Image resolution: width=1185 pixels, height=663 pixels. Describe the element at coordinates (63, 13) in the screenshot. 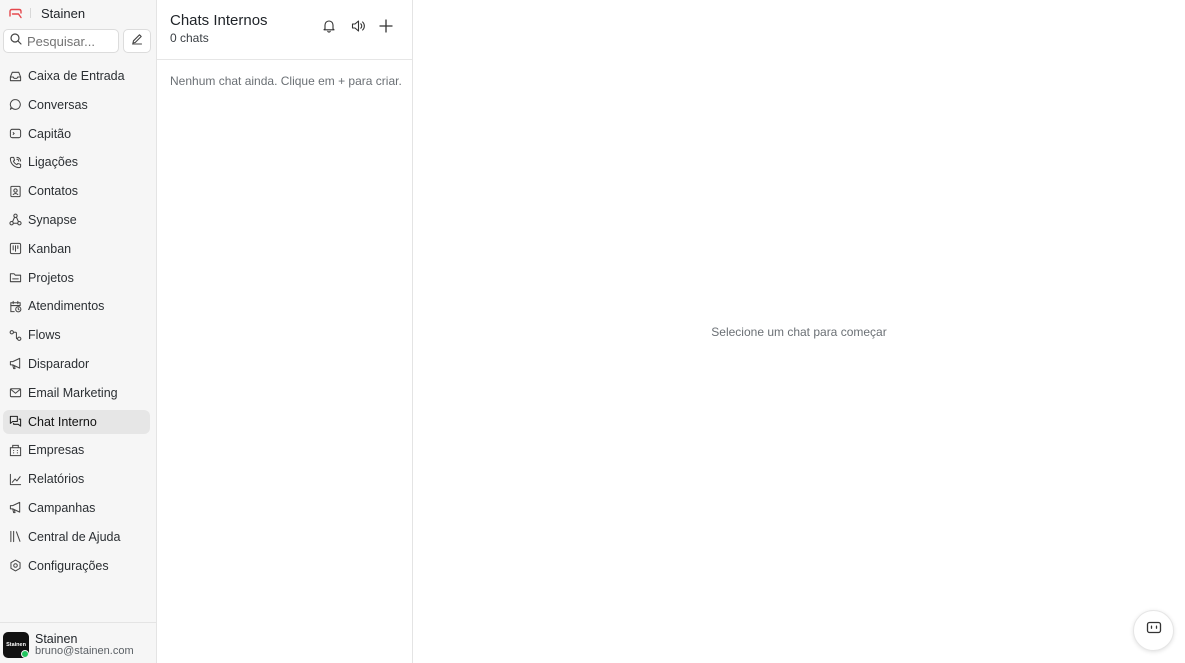

I see `brand-name: Stainen` at that location.